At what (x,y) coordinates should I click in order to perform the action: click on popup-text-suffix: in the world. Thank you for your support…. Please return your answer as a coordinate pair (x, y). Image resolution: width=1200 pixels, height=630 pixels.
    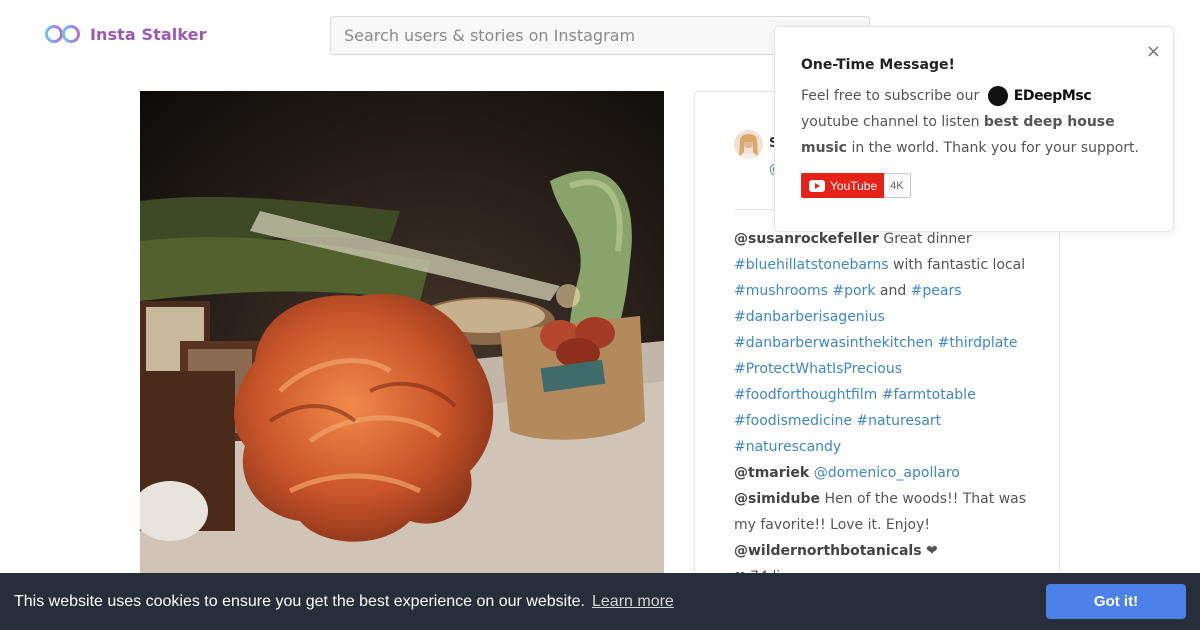
    Looking at the image, I should click on (995, 148).